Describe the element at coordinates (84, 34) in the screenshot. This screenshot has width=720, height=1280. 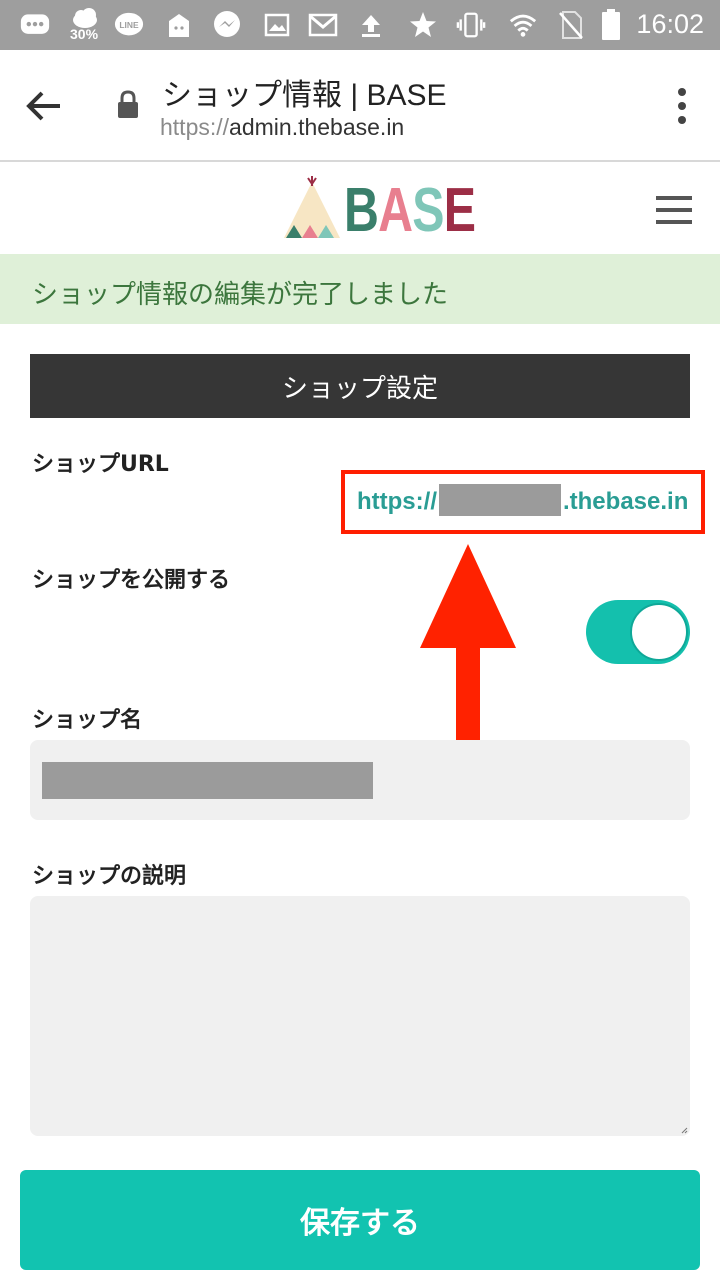
I see `weather-percent: 30%` at that location.